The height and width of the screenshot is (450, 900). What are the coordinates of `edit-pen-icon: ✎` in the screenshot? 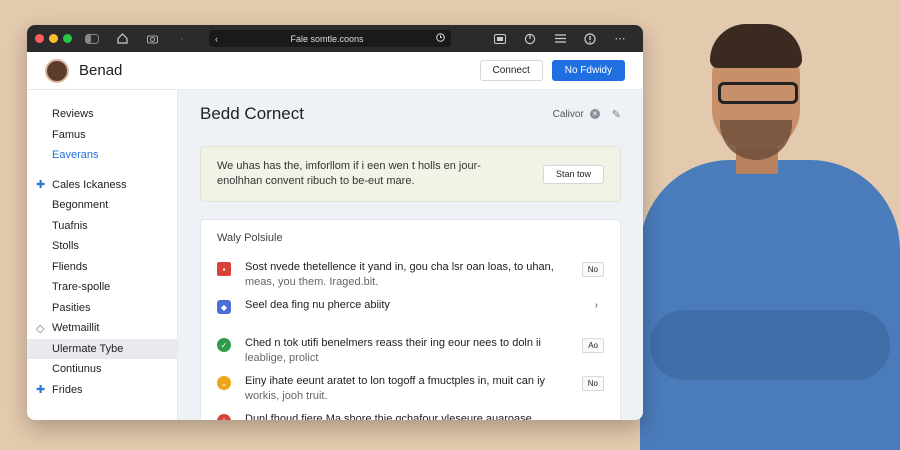 It's located at (616, 114).